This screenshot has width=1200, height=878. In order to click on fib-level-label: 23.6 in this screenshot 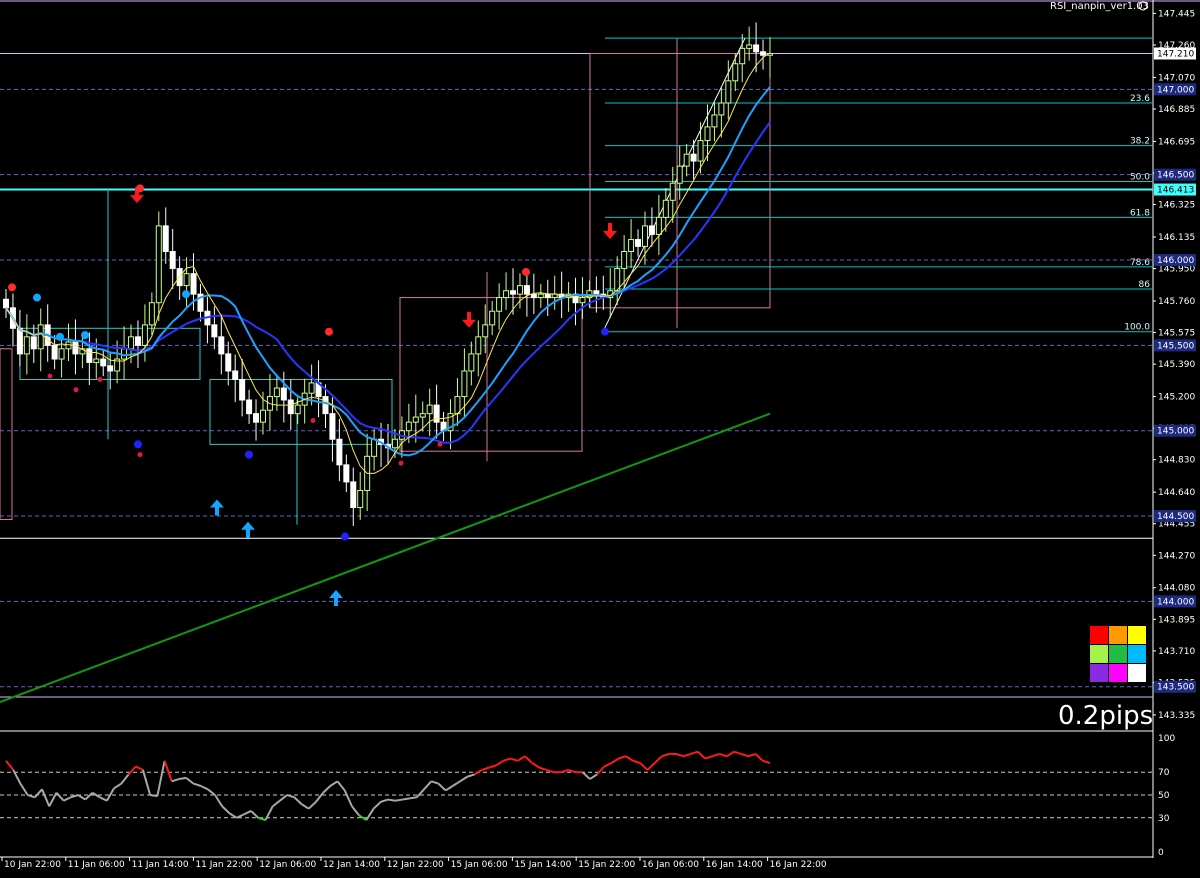, I will do `click(1140, 99)`.